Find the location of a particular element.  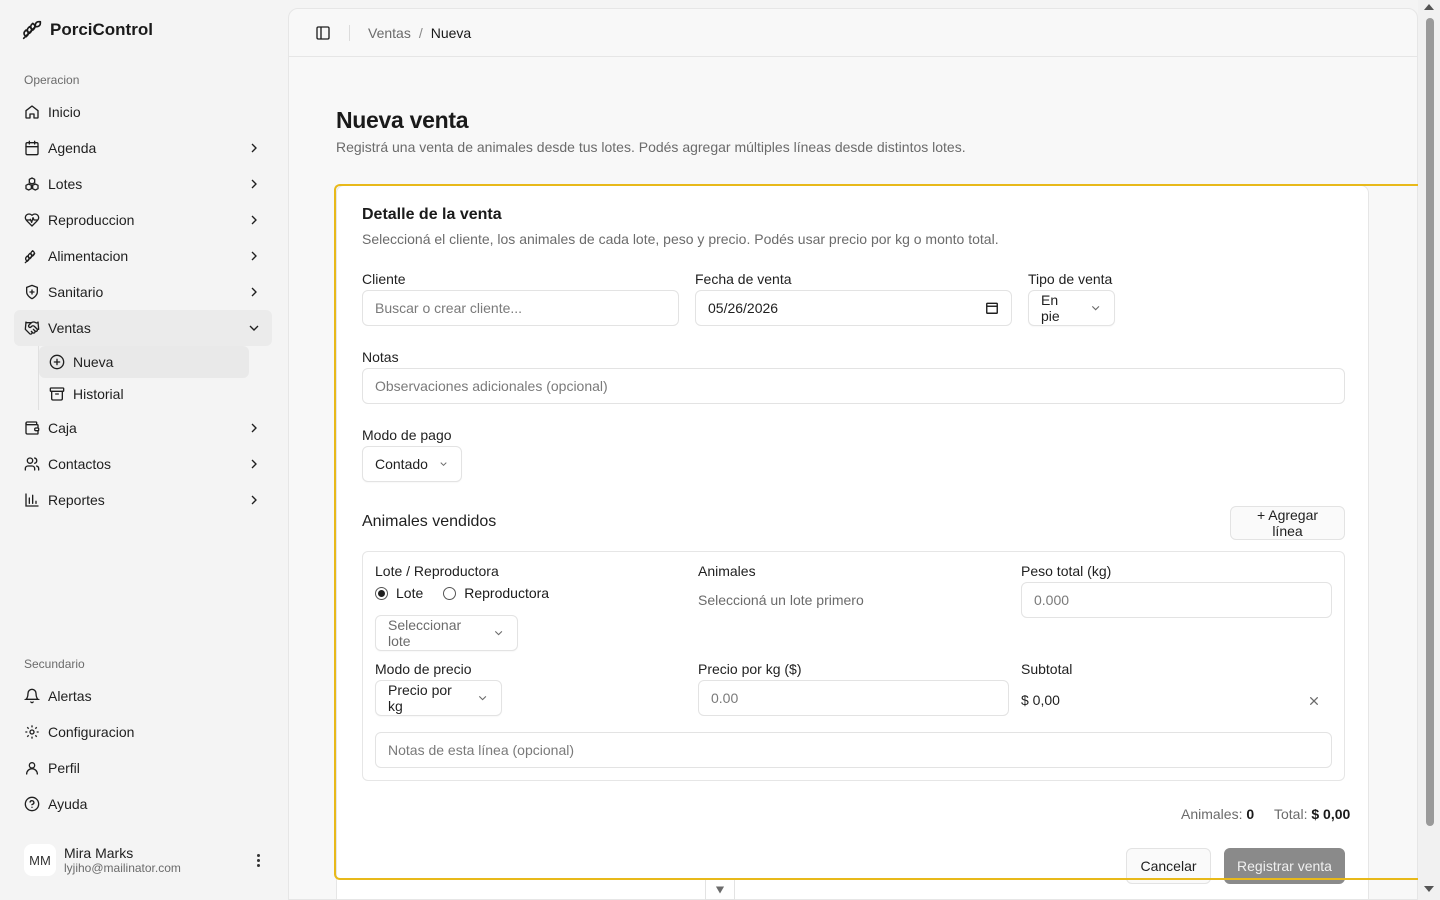

cliente-field-wrap is located at coordinates (520, 308).